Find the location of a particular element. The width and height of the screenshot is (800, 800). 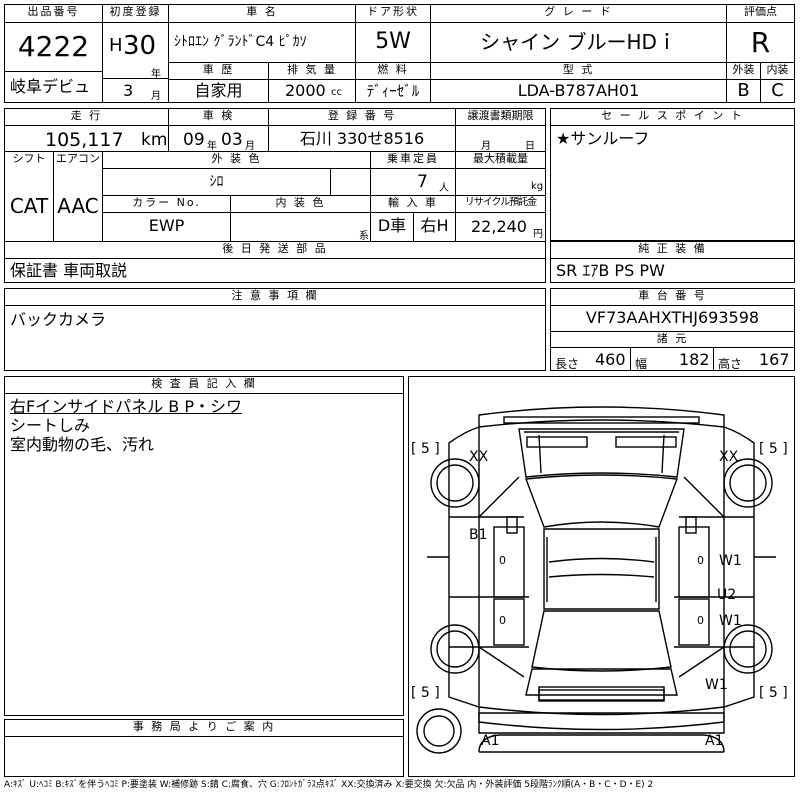

car-name: ｼﾄﾛｴﾝ ｸﾞﾗﾝﾄﾞC4 ﾋﾟｶｿ is located at coordinates (240, 42).